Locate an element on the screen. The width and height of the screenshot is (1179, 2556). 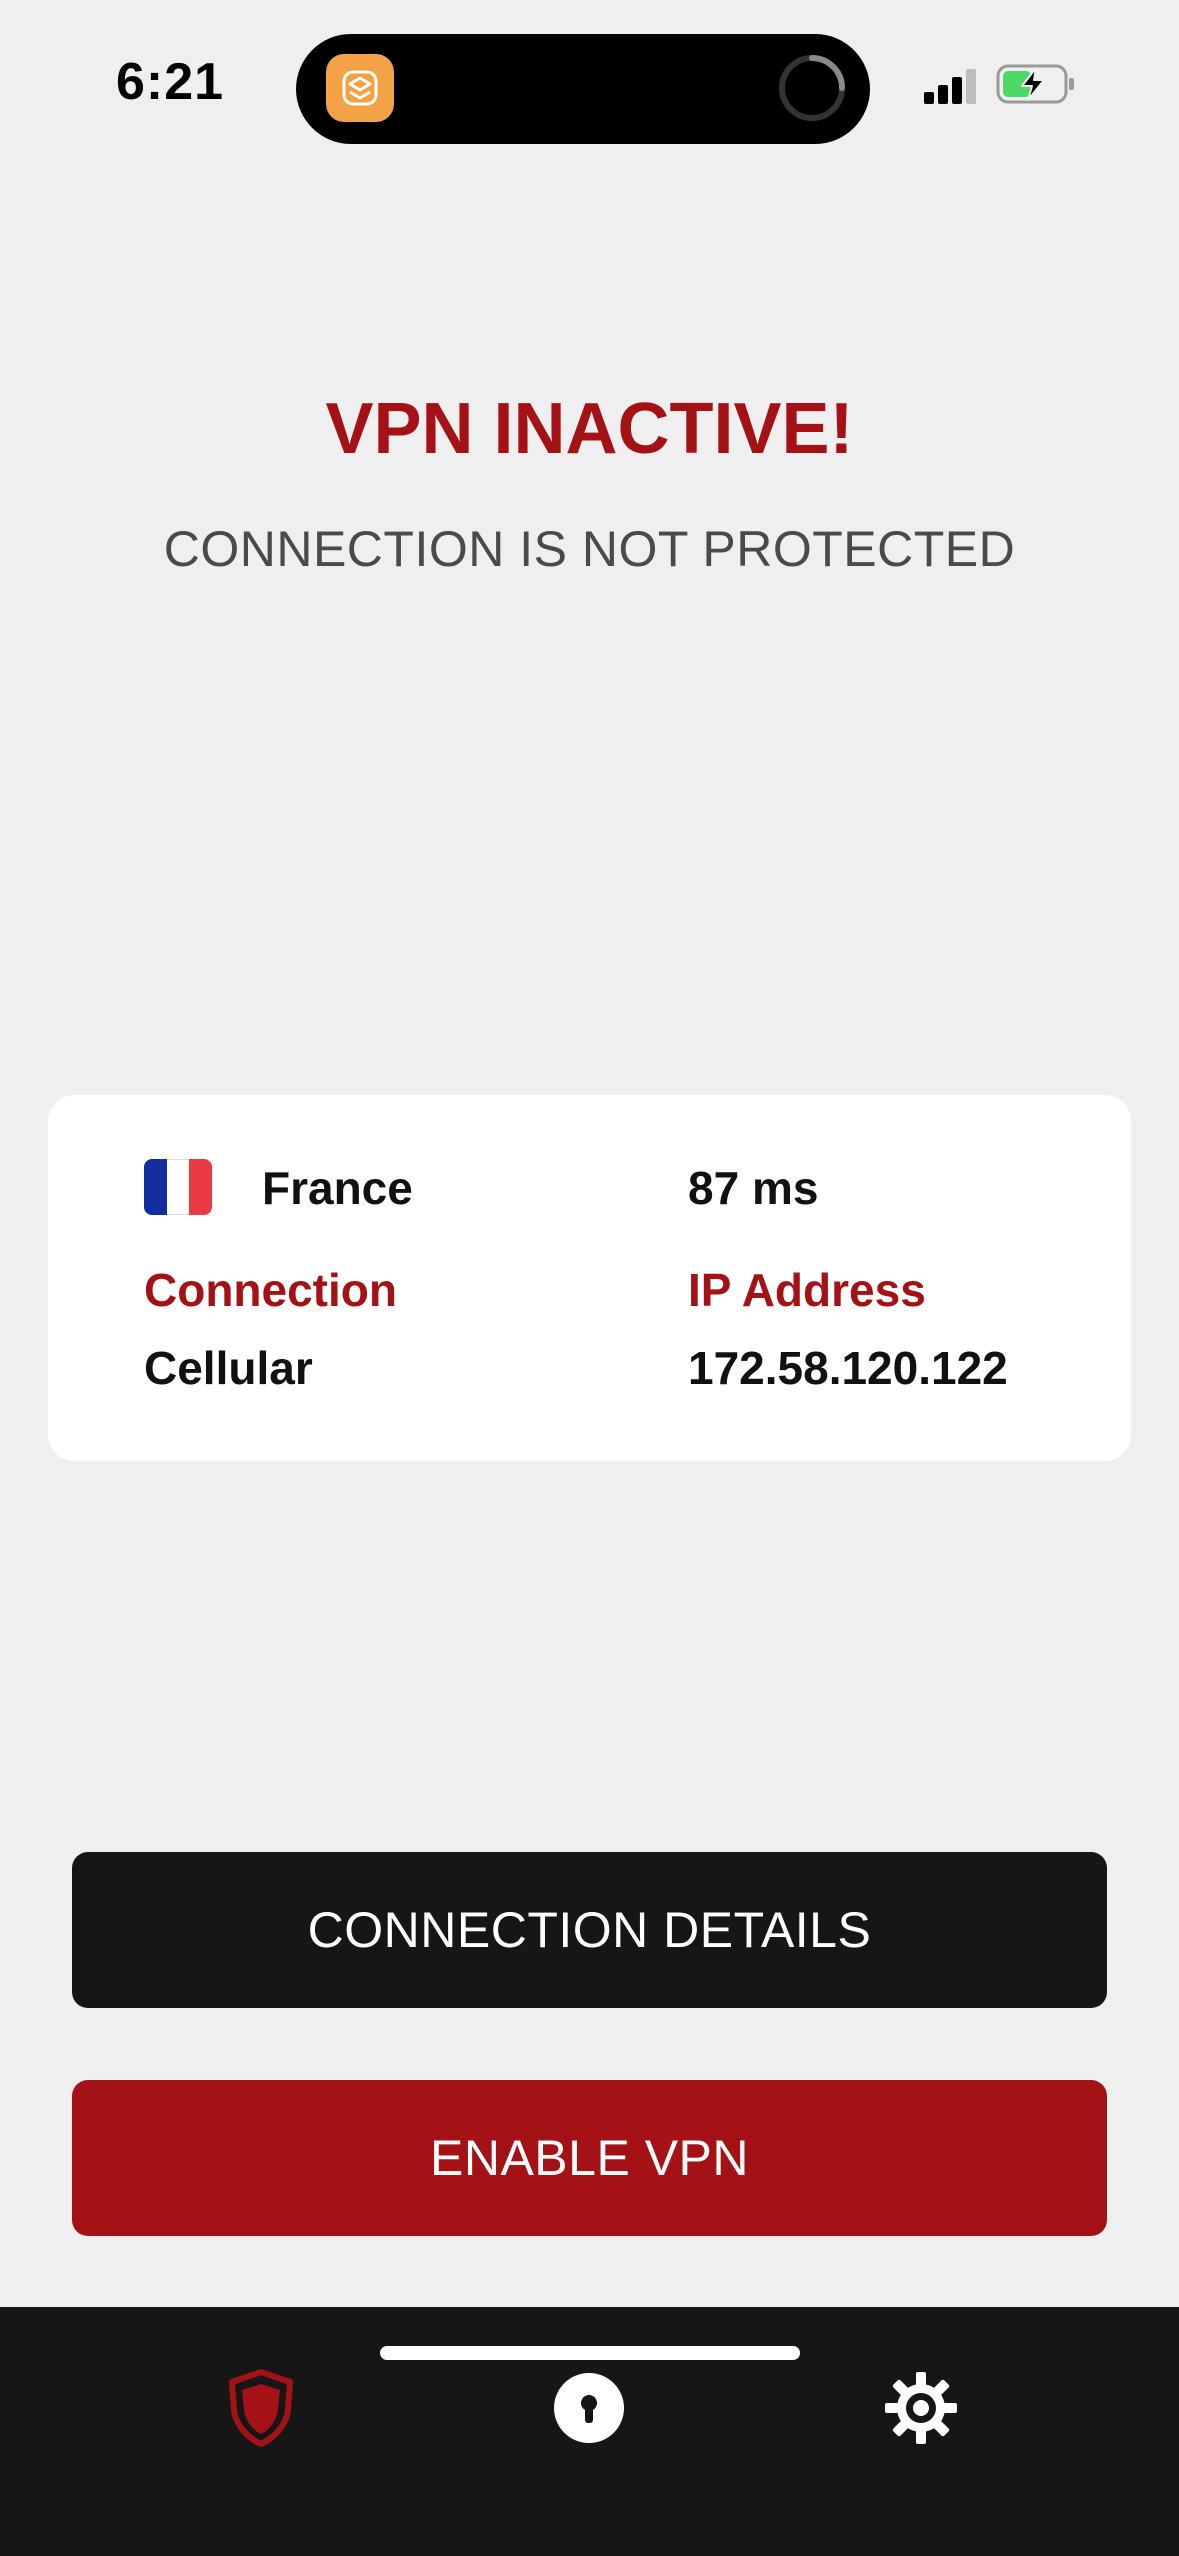
status-bar: 6:21 is located at coordinates (589, 85).